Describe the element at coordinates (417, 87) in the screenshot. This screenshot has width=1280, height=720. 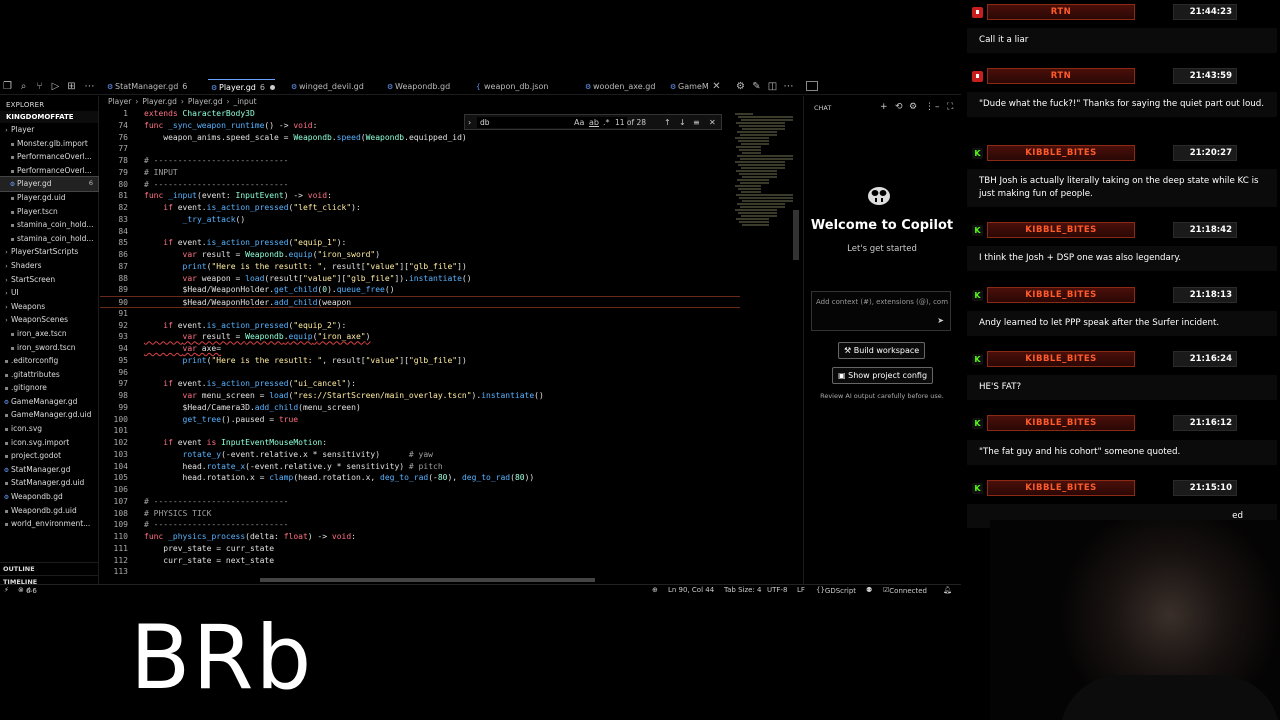
I see `editor-tab: ⚙ Weapondb.gd` at that location.